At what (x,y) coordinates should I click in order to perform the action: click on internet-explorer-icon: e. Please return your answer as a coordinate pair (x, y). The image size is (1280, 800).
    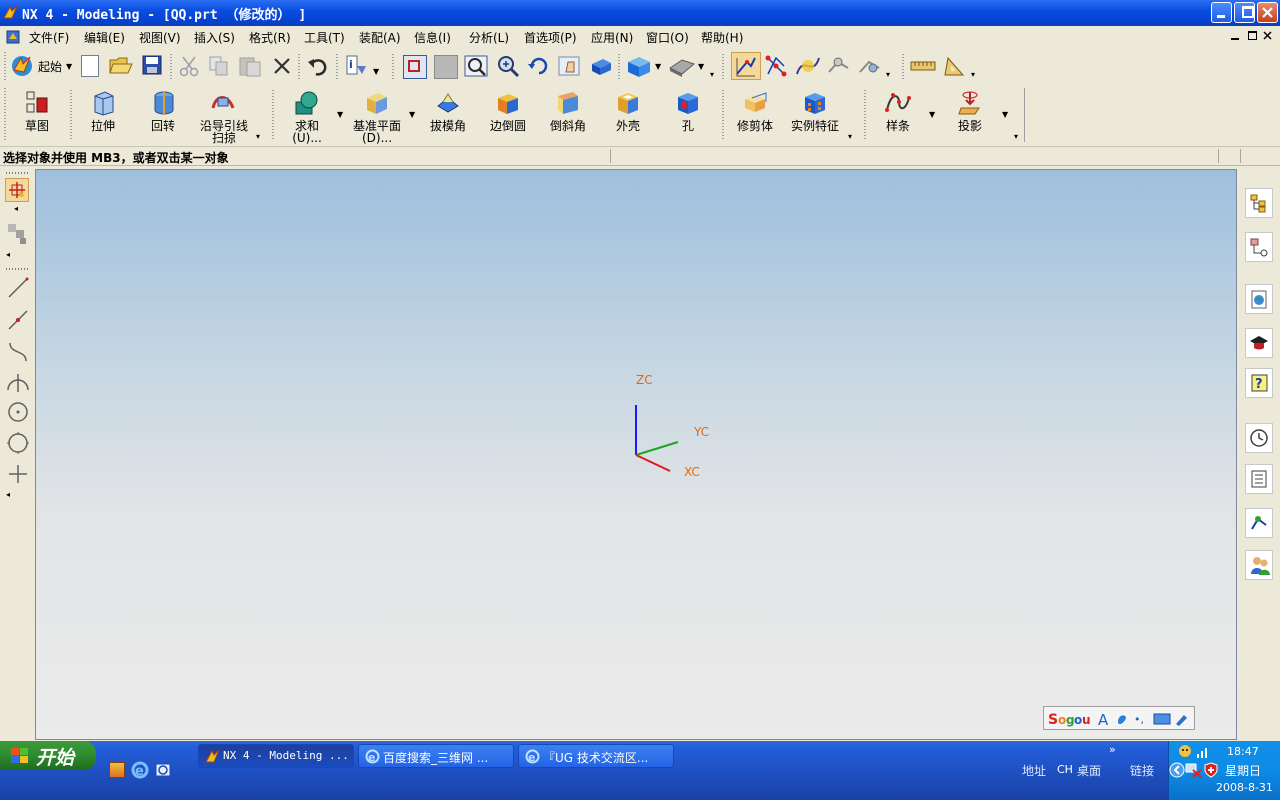
    Looking at the image, I should click on (140, 770).